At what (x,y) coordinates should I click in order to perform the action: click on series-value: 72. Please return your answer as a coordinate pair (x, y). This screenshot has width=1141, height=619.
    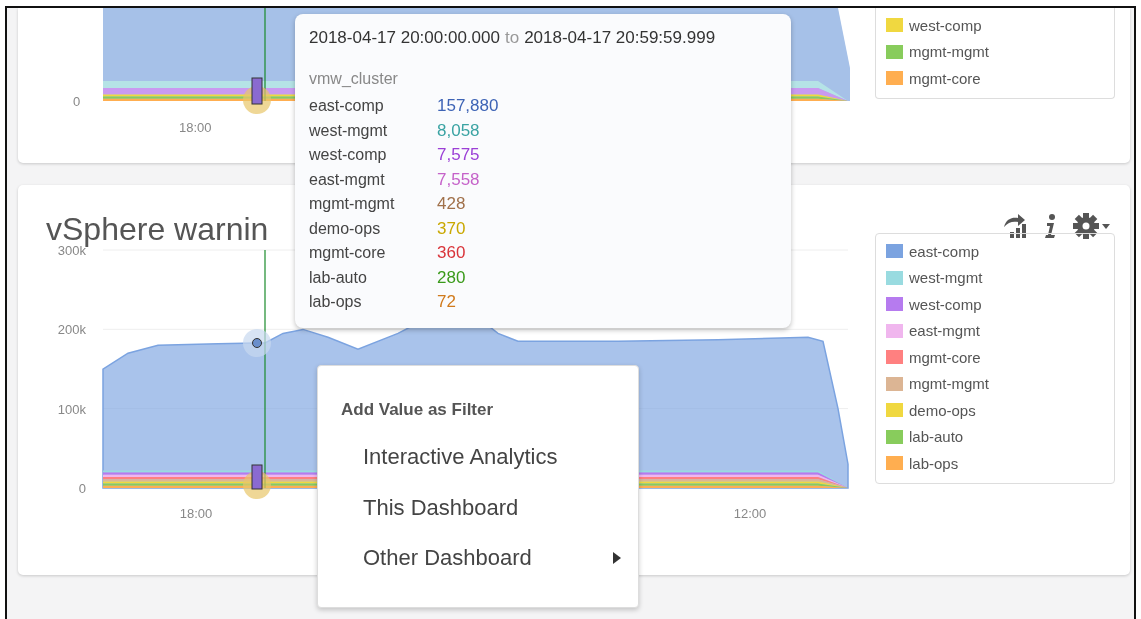
    Looking at the image, I should click on (446, 302).